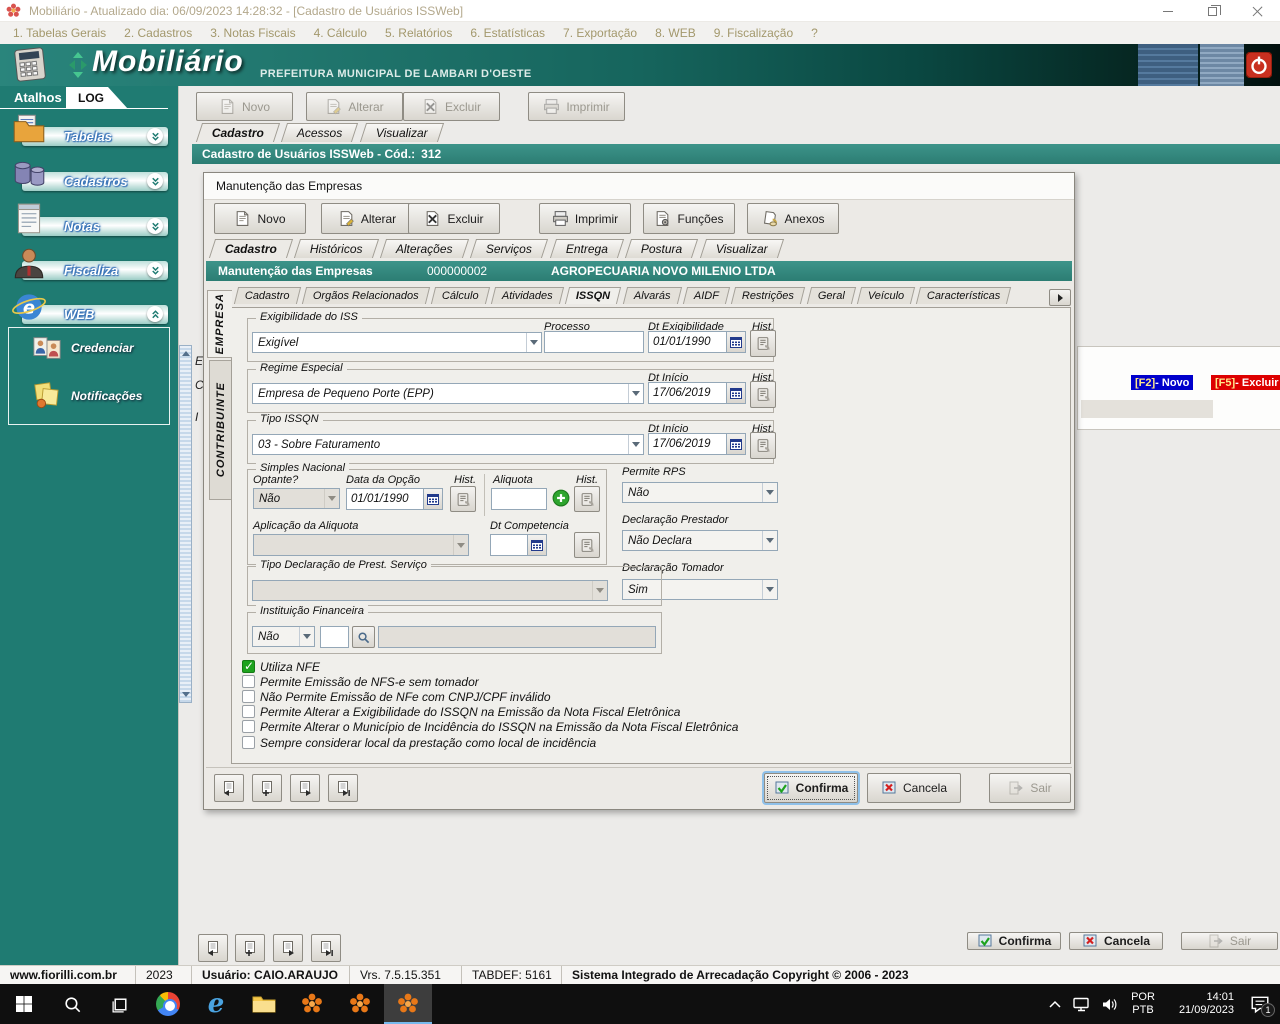 Image resolution: width=1280 pixels, height=1024 pixels. What do you see at coordinates (418, 33) in the screenshot?
I see `menu-relatorios: 5. Relatórios` at bounding box center [418, 33].